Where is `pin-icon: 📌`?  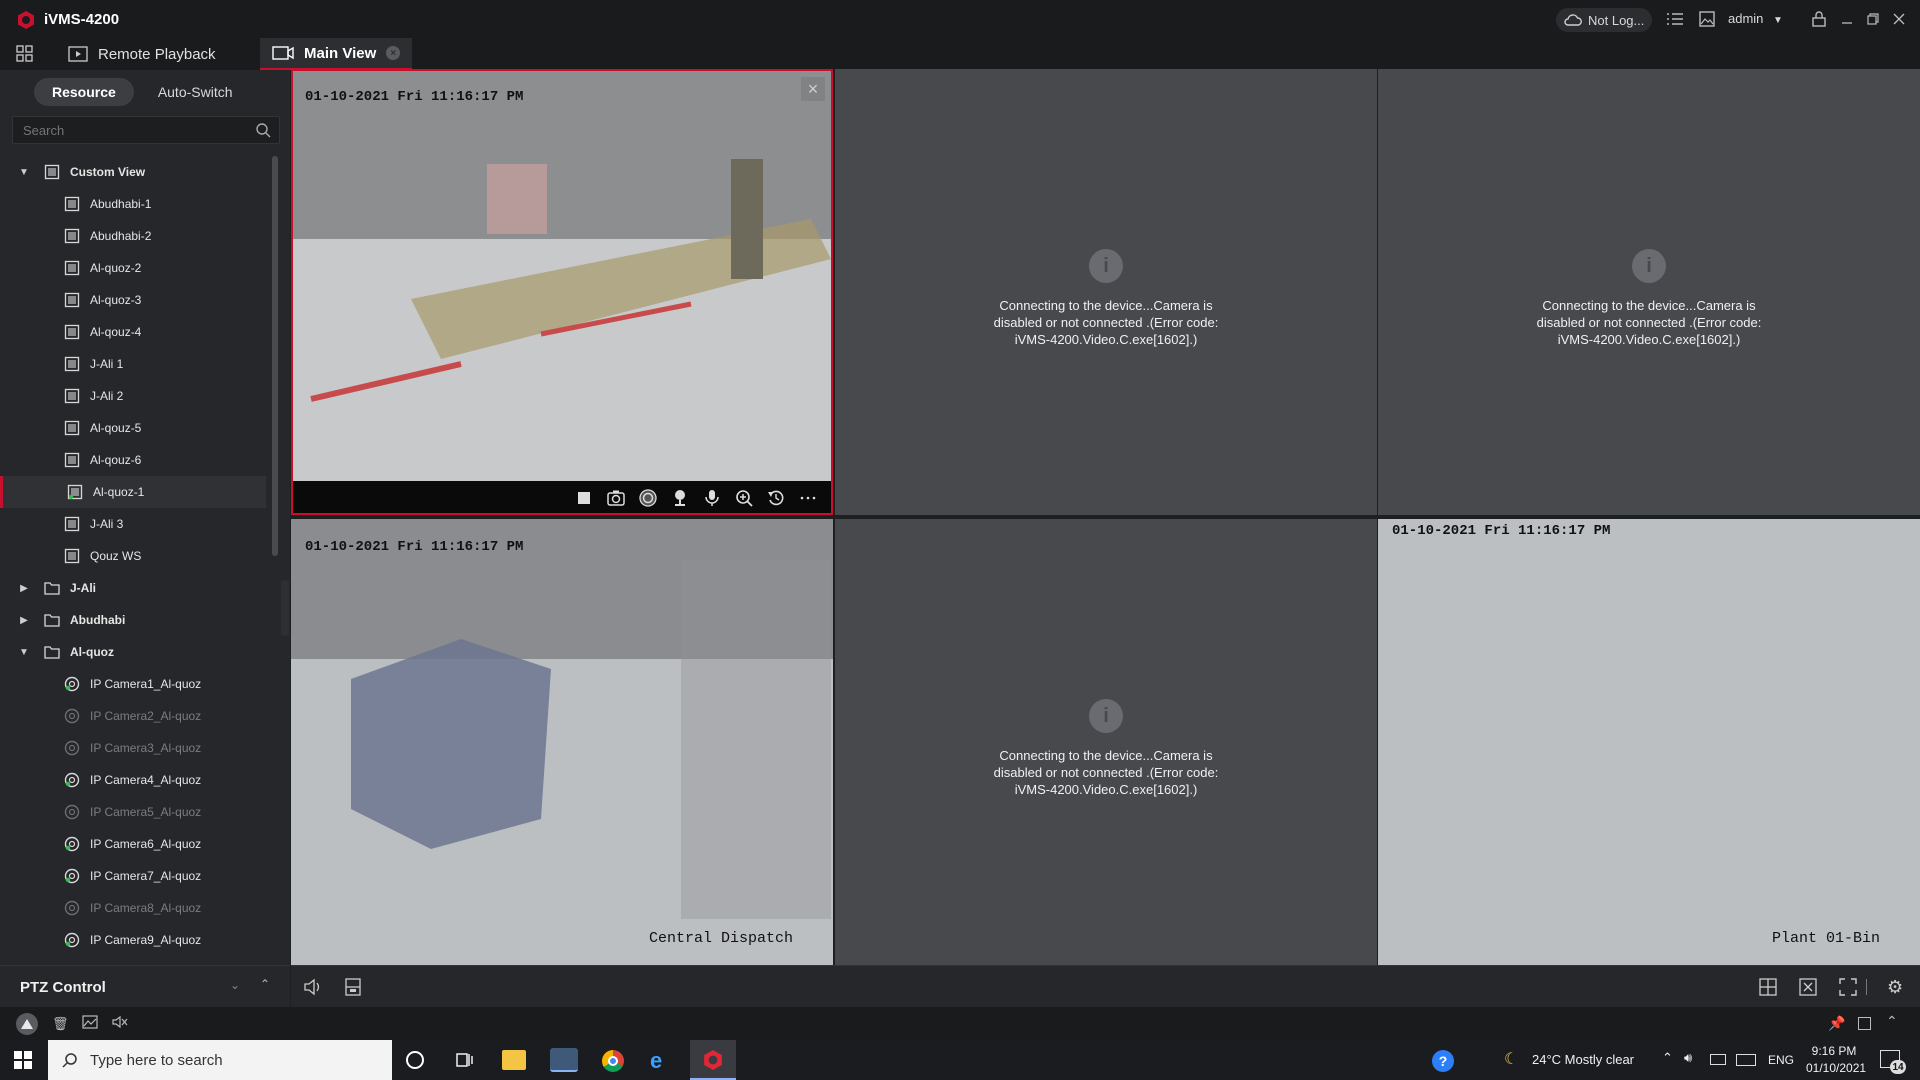
pin-icon: 📌 is located at coordinates (1836, 1023).